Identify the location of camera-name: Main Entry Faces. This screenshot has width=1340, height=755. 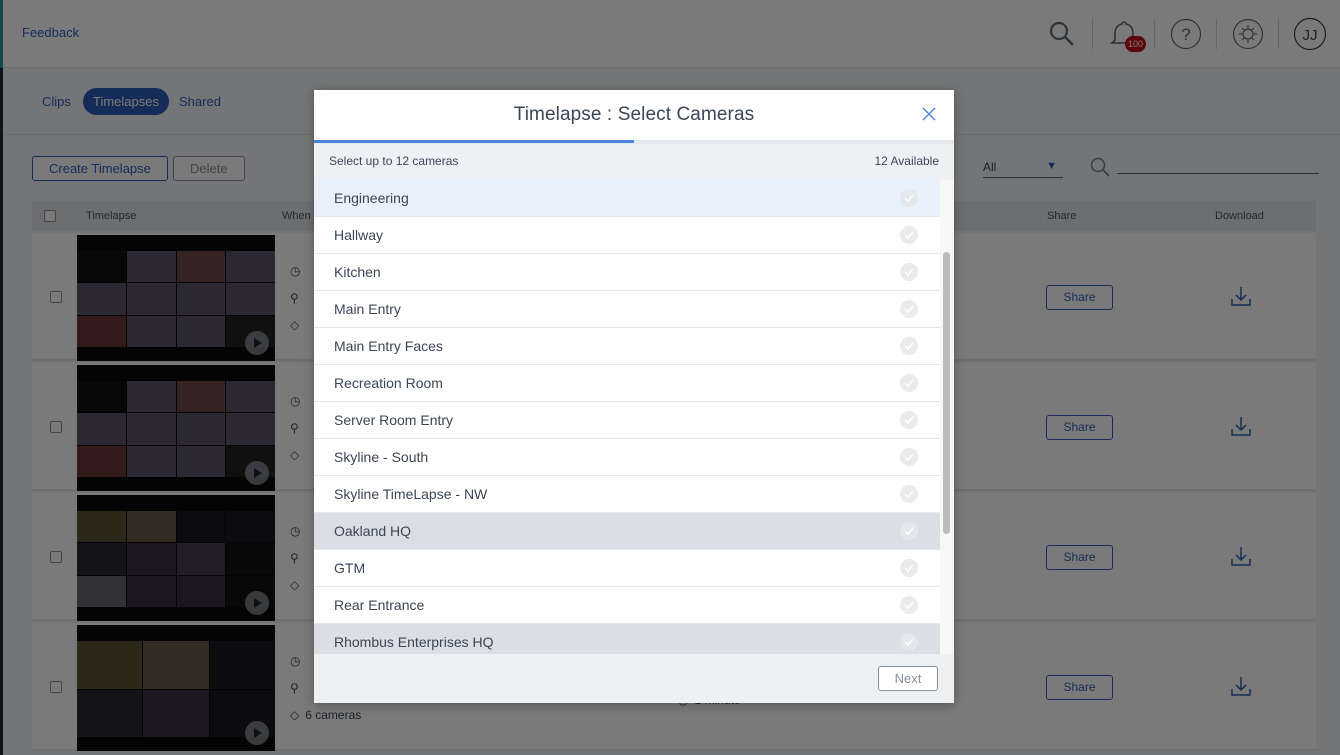
(388, 346).